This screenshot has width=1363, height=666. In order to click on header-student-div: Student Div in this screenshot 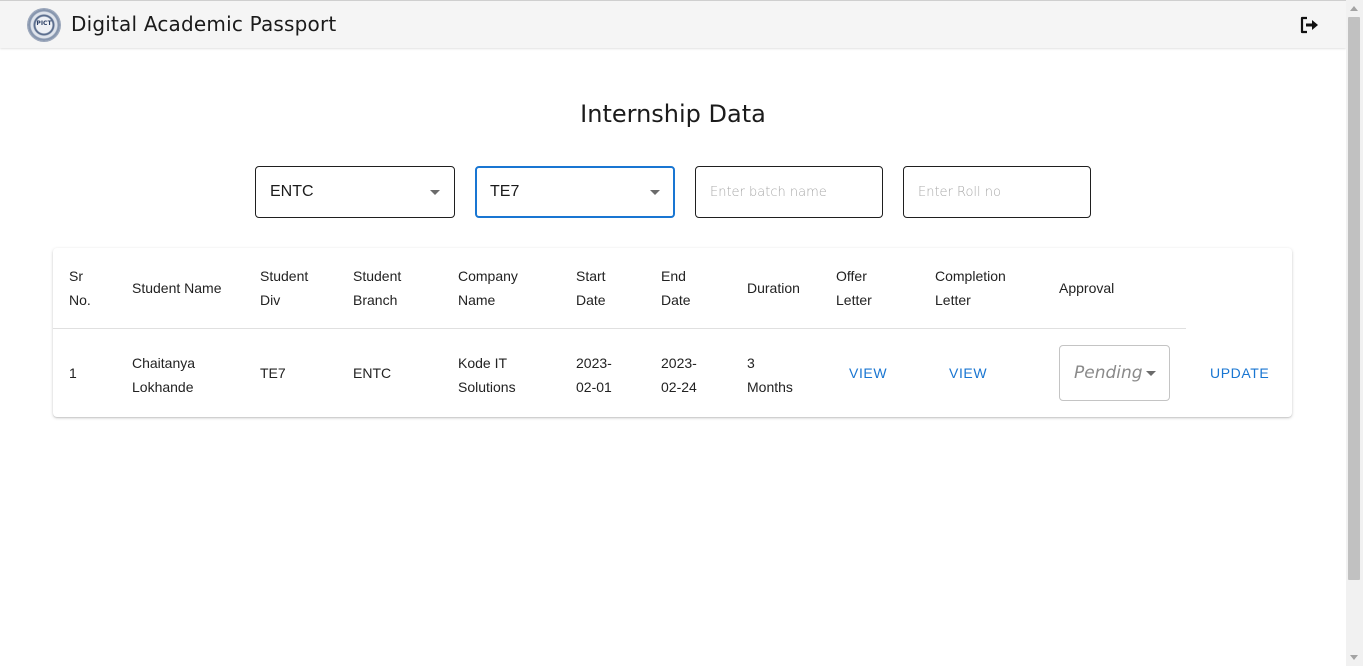, I will do `click(284, 288)`.